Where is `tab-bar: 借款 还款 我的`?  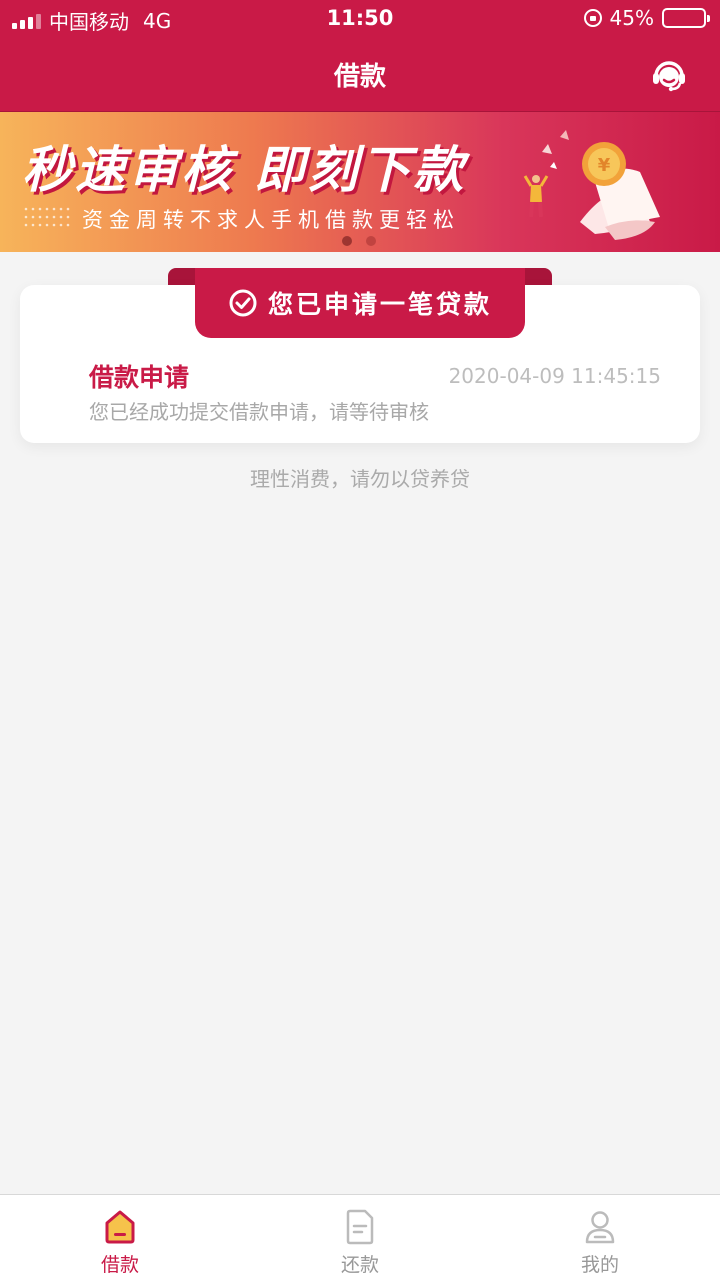 tab-bar: 借款 还款 我的 is located at coordinates (360, 1237).